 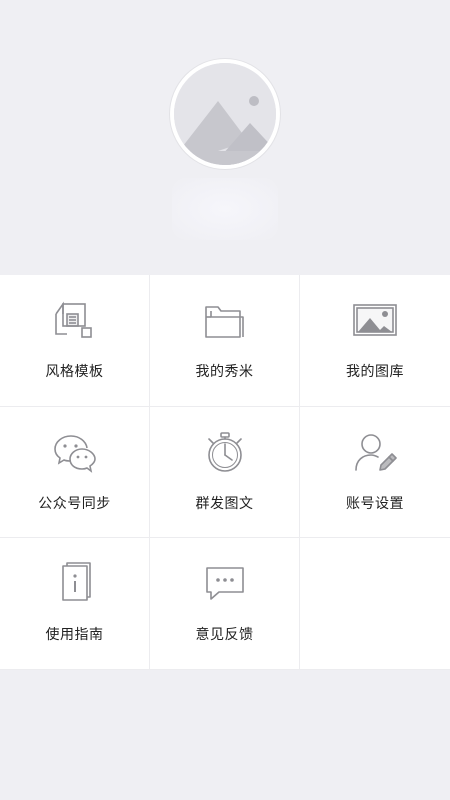 I want to click on menu-item-mass-send: 群发图文, so click(x=225, y=472).